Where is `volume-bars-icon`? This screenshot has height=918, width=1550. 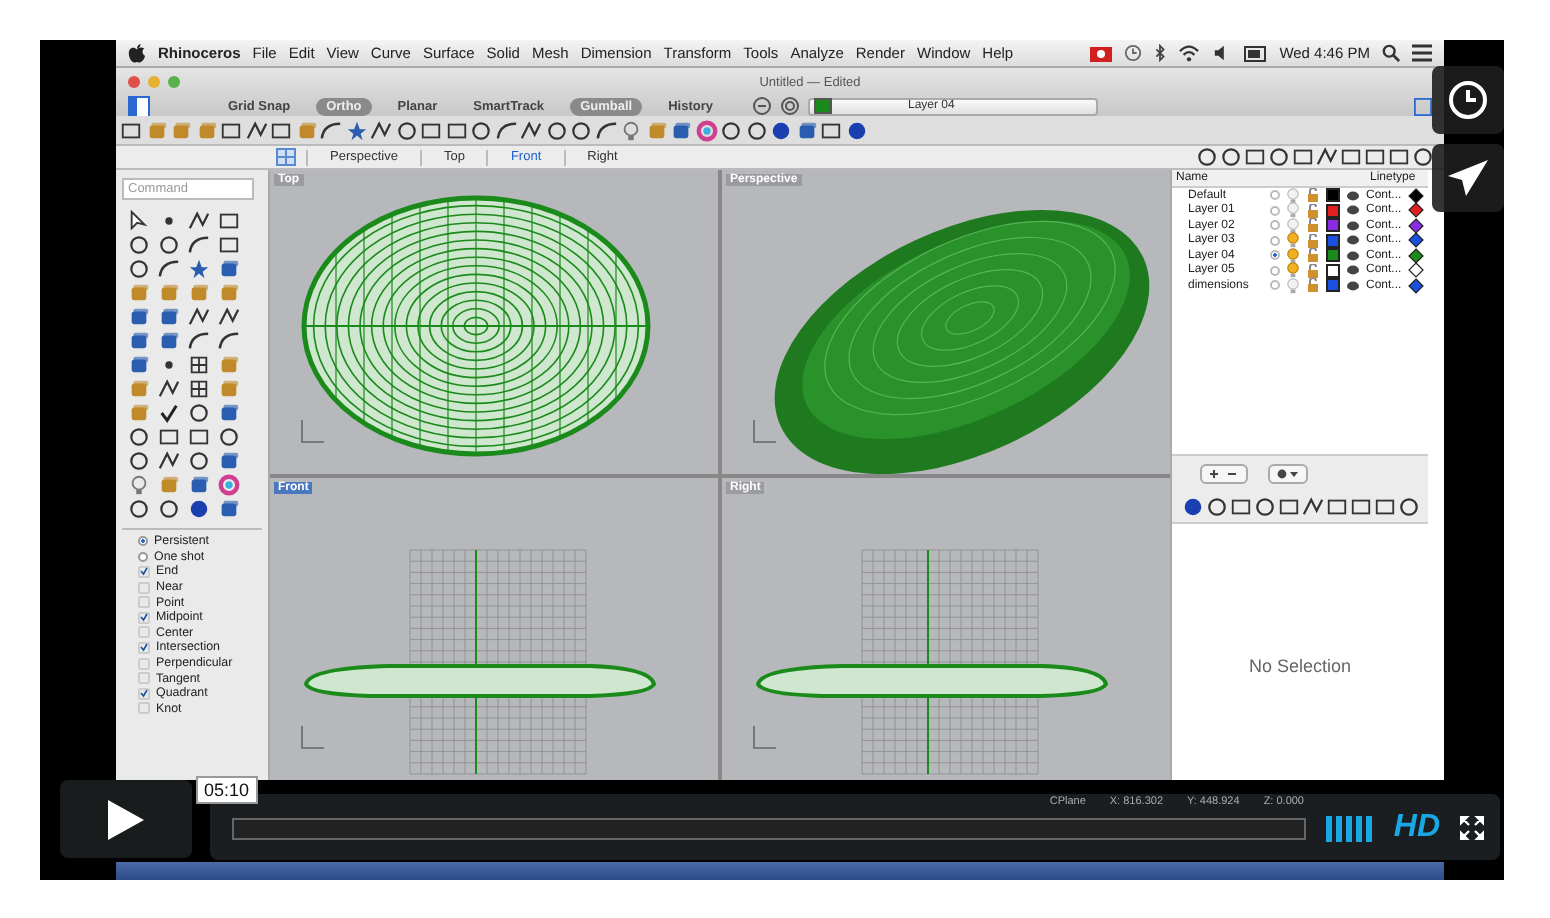 volume-bars-icon is located at coordinates (1349, 828).